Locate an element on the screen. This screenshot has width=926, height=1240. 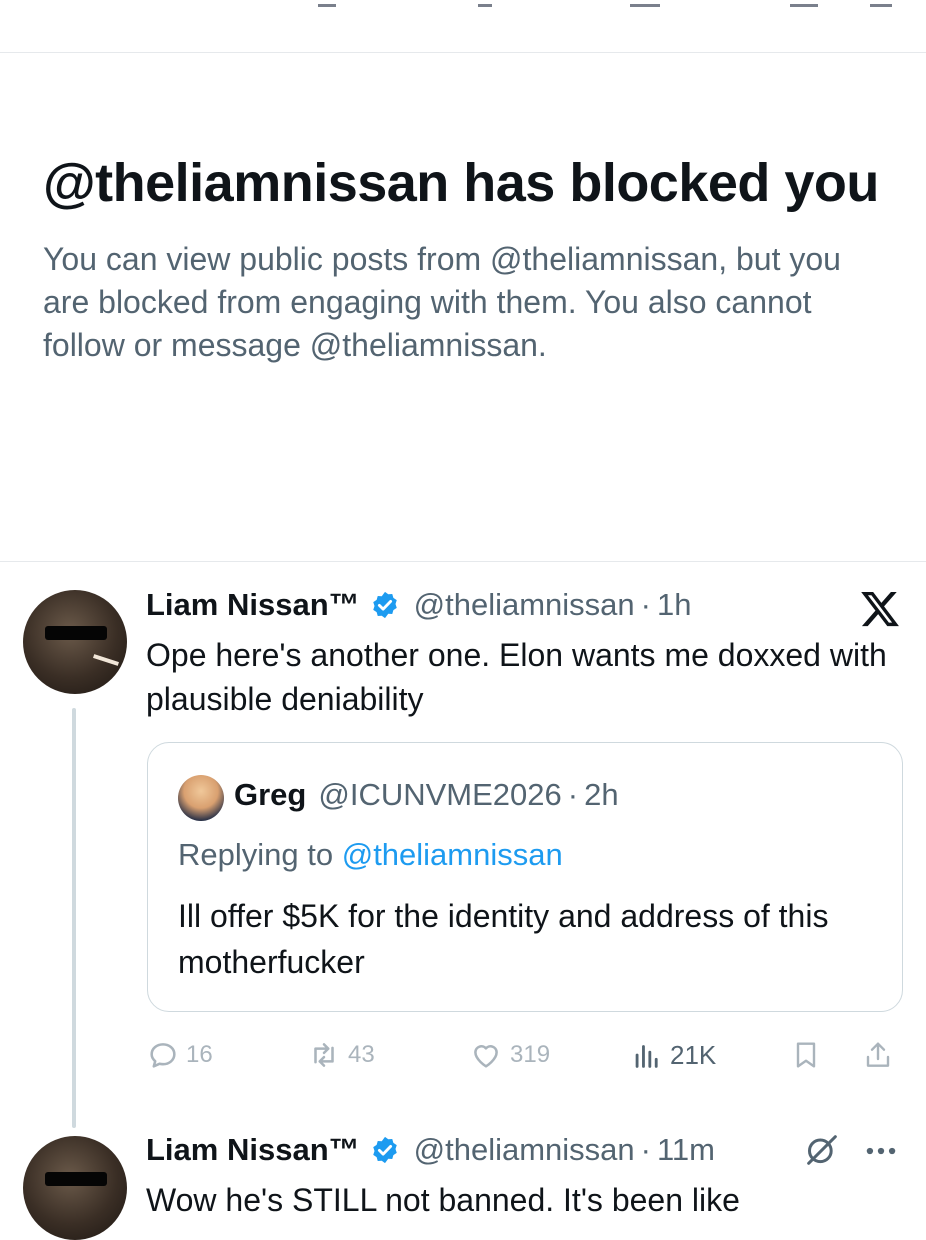
replying-to-line: Replying to @theliamnissan is located at coordinates (370, 855).